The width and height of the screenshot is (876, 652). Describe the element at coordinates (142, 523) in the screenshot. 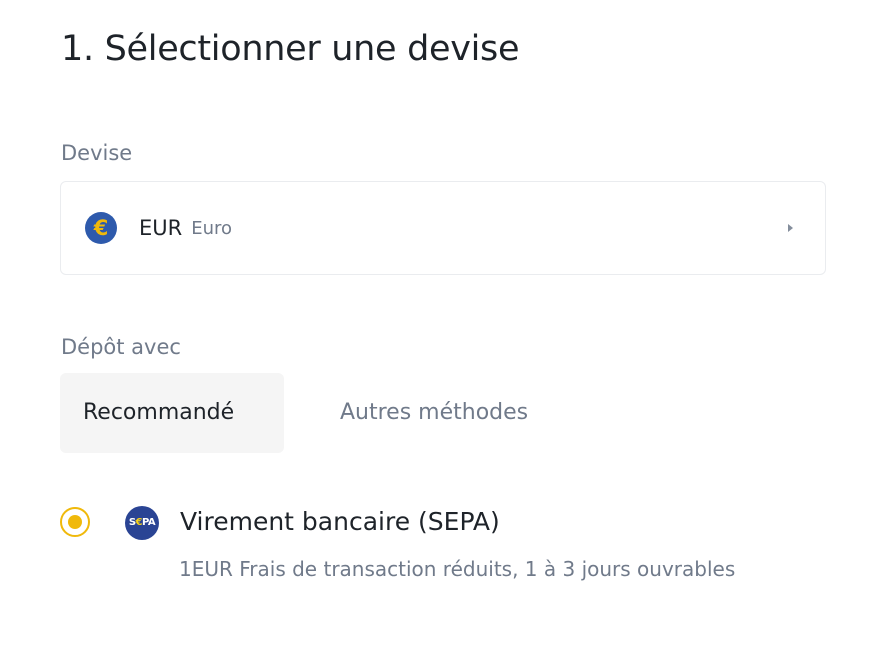

I see `sepa-logo: S€PA` at that location.